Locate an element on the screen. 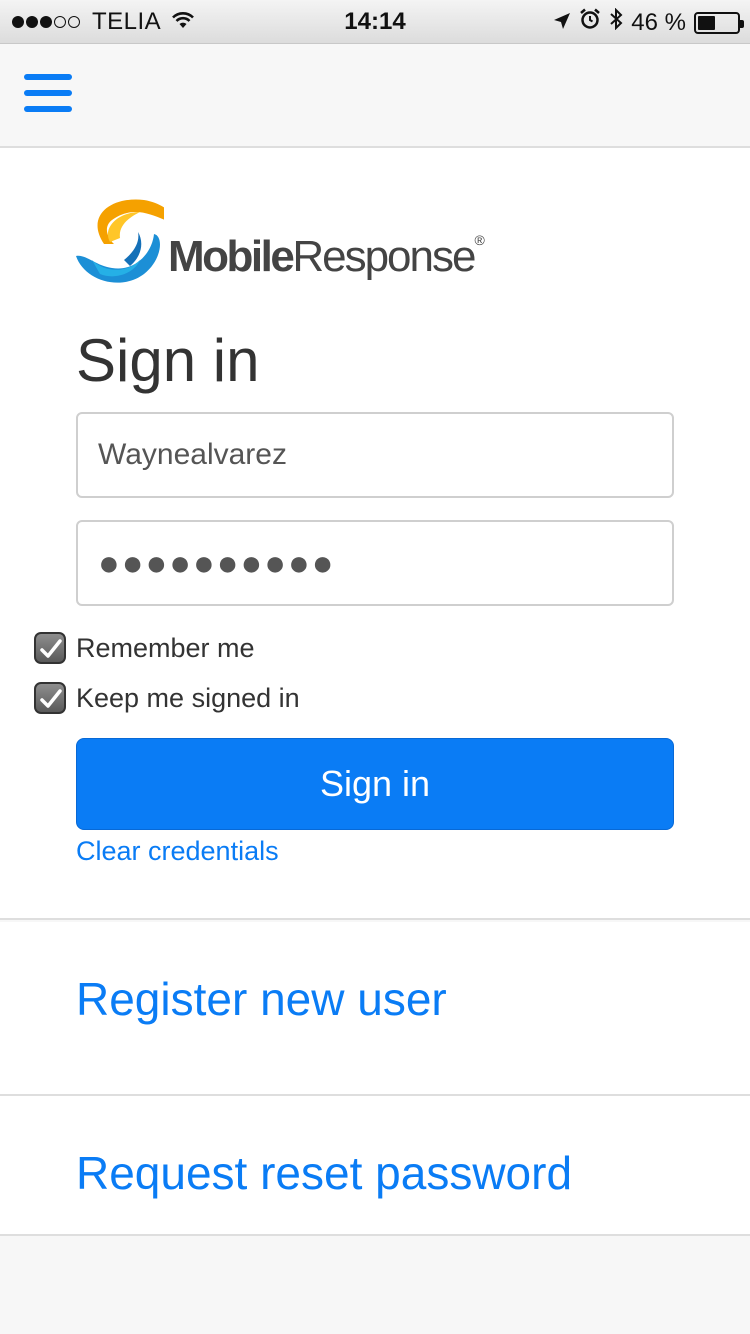 The image size is (750, 1334). register-new-user-link: Register new user is located at coordinates (261, 999).